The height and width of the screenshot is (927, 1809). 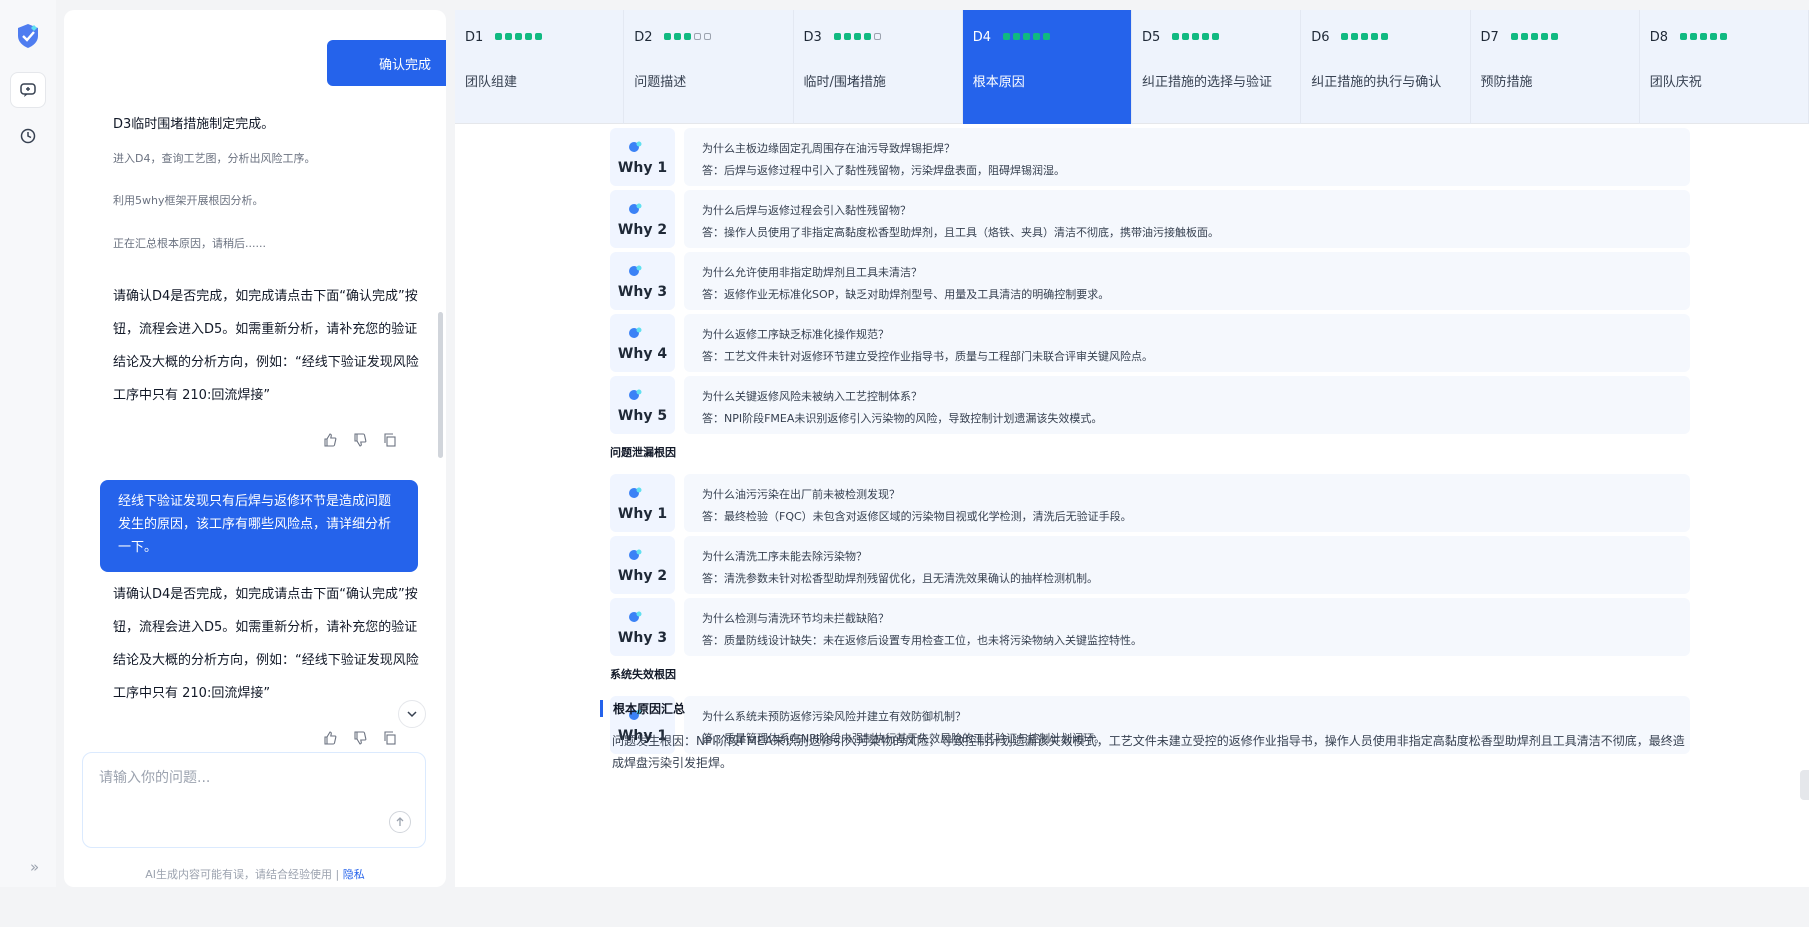 I want to click on step-code: D3, so click(x=812, y=37).